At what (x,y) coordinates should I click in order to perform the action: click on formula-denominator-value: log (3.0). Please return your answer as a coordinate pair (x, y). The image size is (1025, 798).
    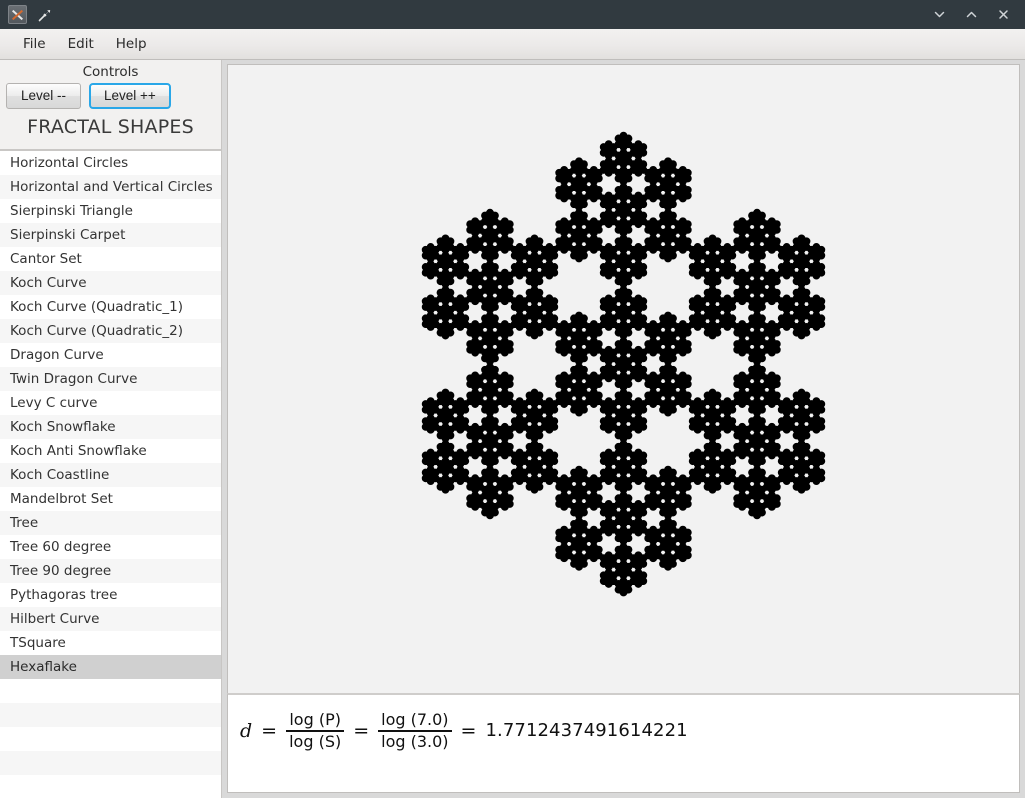
    Looking at the image, I should click on (415, 741).